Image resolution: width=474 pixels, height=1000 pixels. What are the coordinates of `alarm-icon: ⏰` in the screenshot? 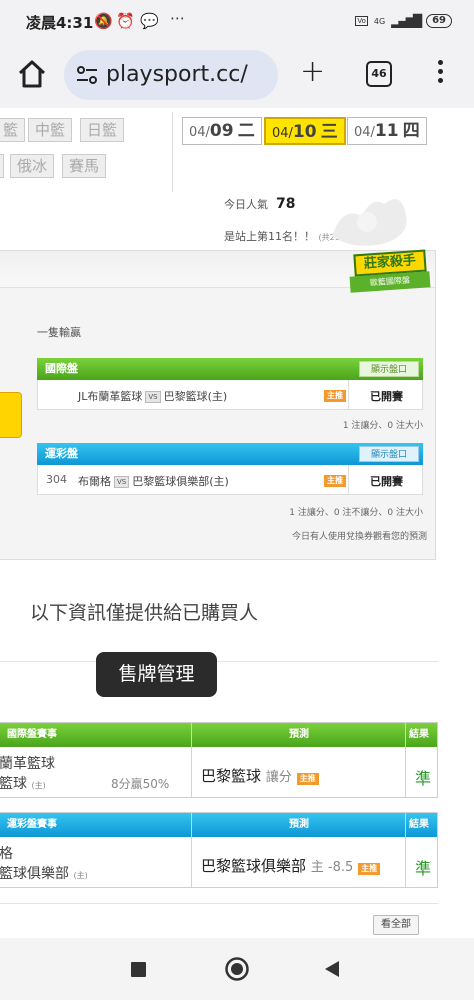 It's located at (125, 21).